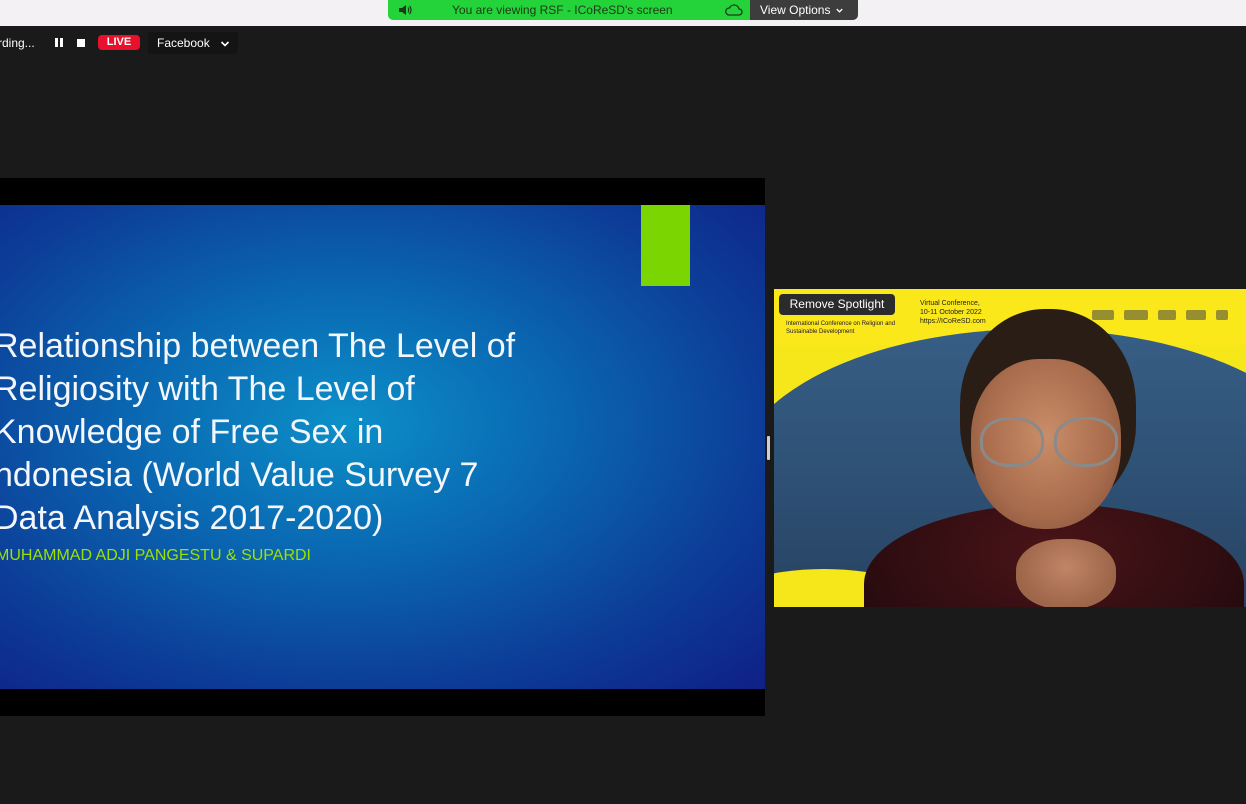  What do you see at coordinates (155, 555) in the screenshot?
I see `slide-authors: MUHAMMAD ADJI PANGESTU & SUPARDI` at bounding box center [155, 555].